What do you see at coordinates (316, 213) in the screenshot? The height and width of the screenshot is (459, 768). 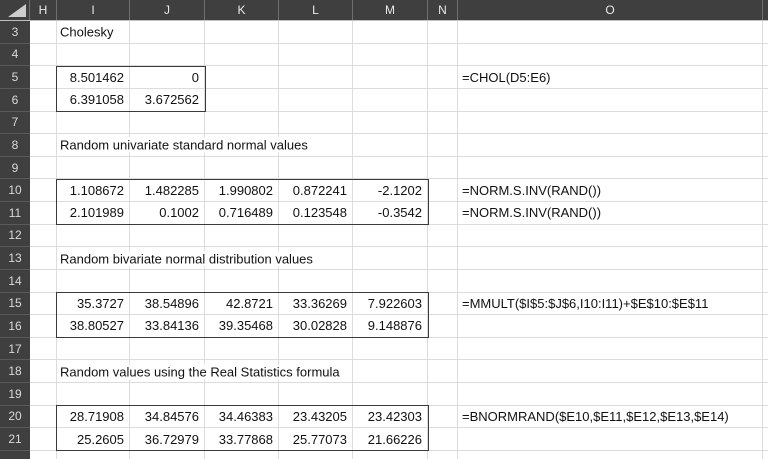 I see `cell-L11: 0.123548` at bounding box center [316, 213].